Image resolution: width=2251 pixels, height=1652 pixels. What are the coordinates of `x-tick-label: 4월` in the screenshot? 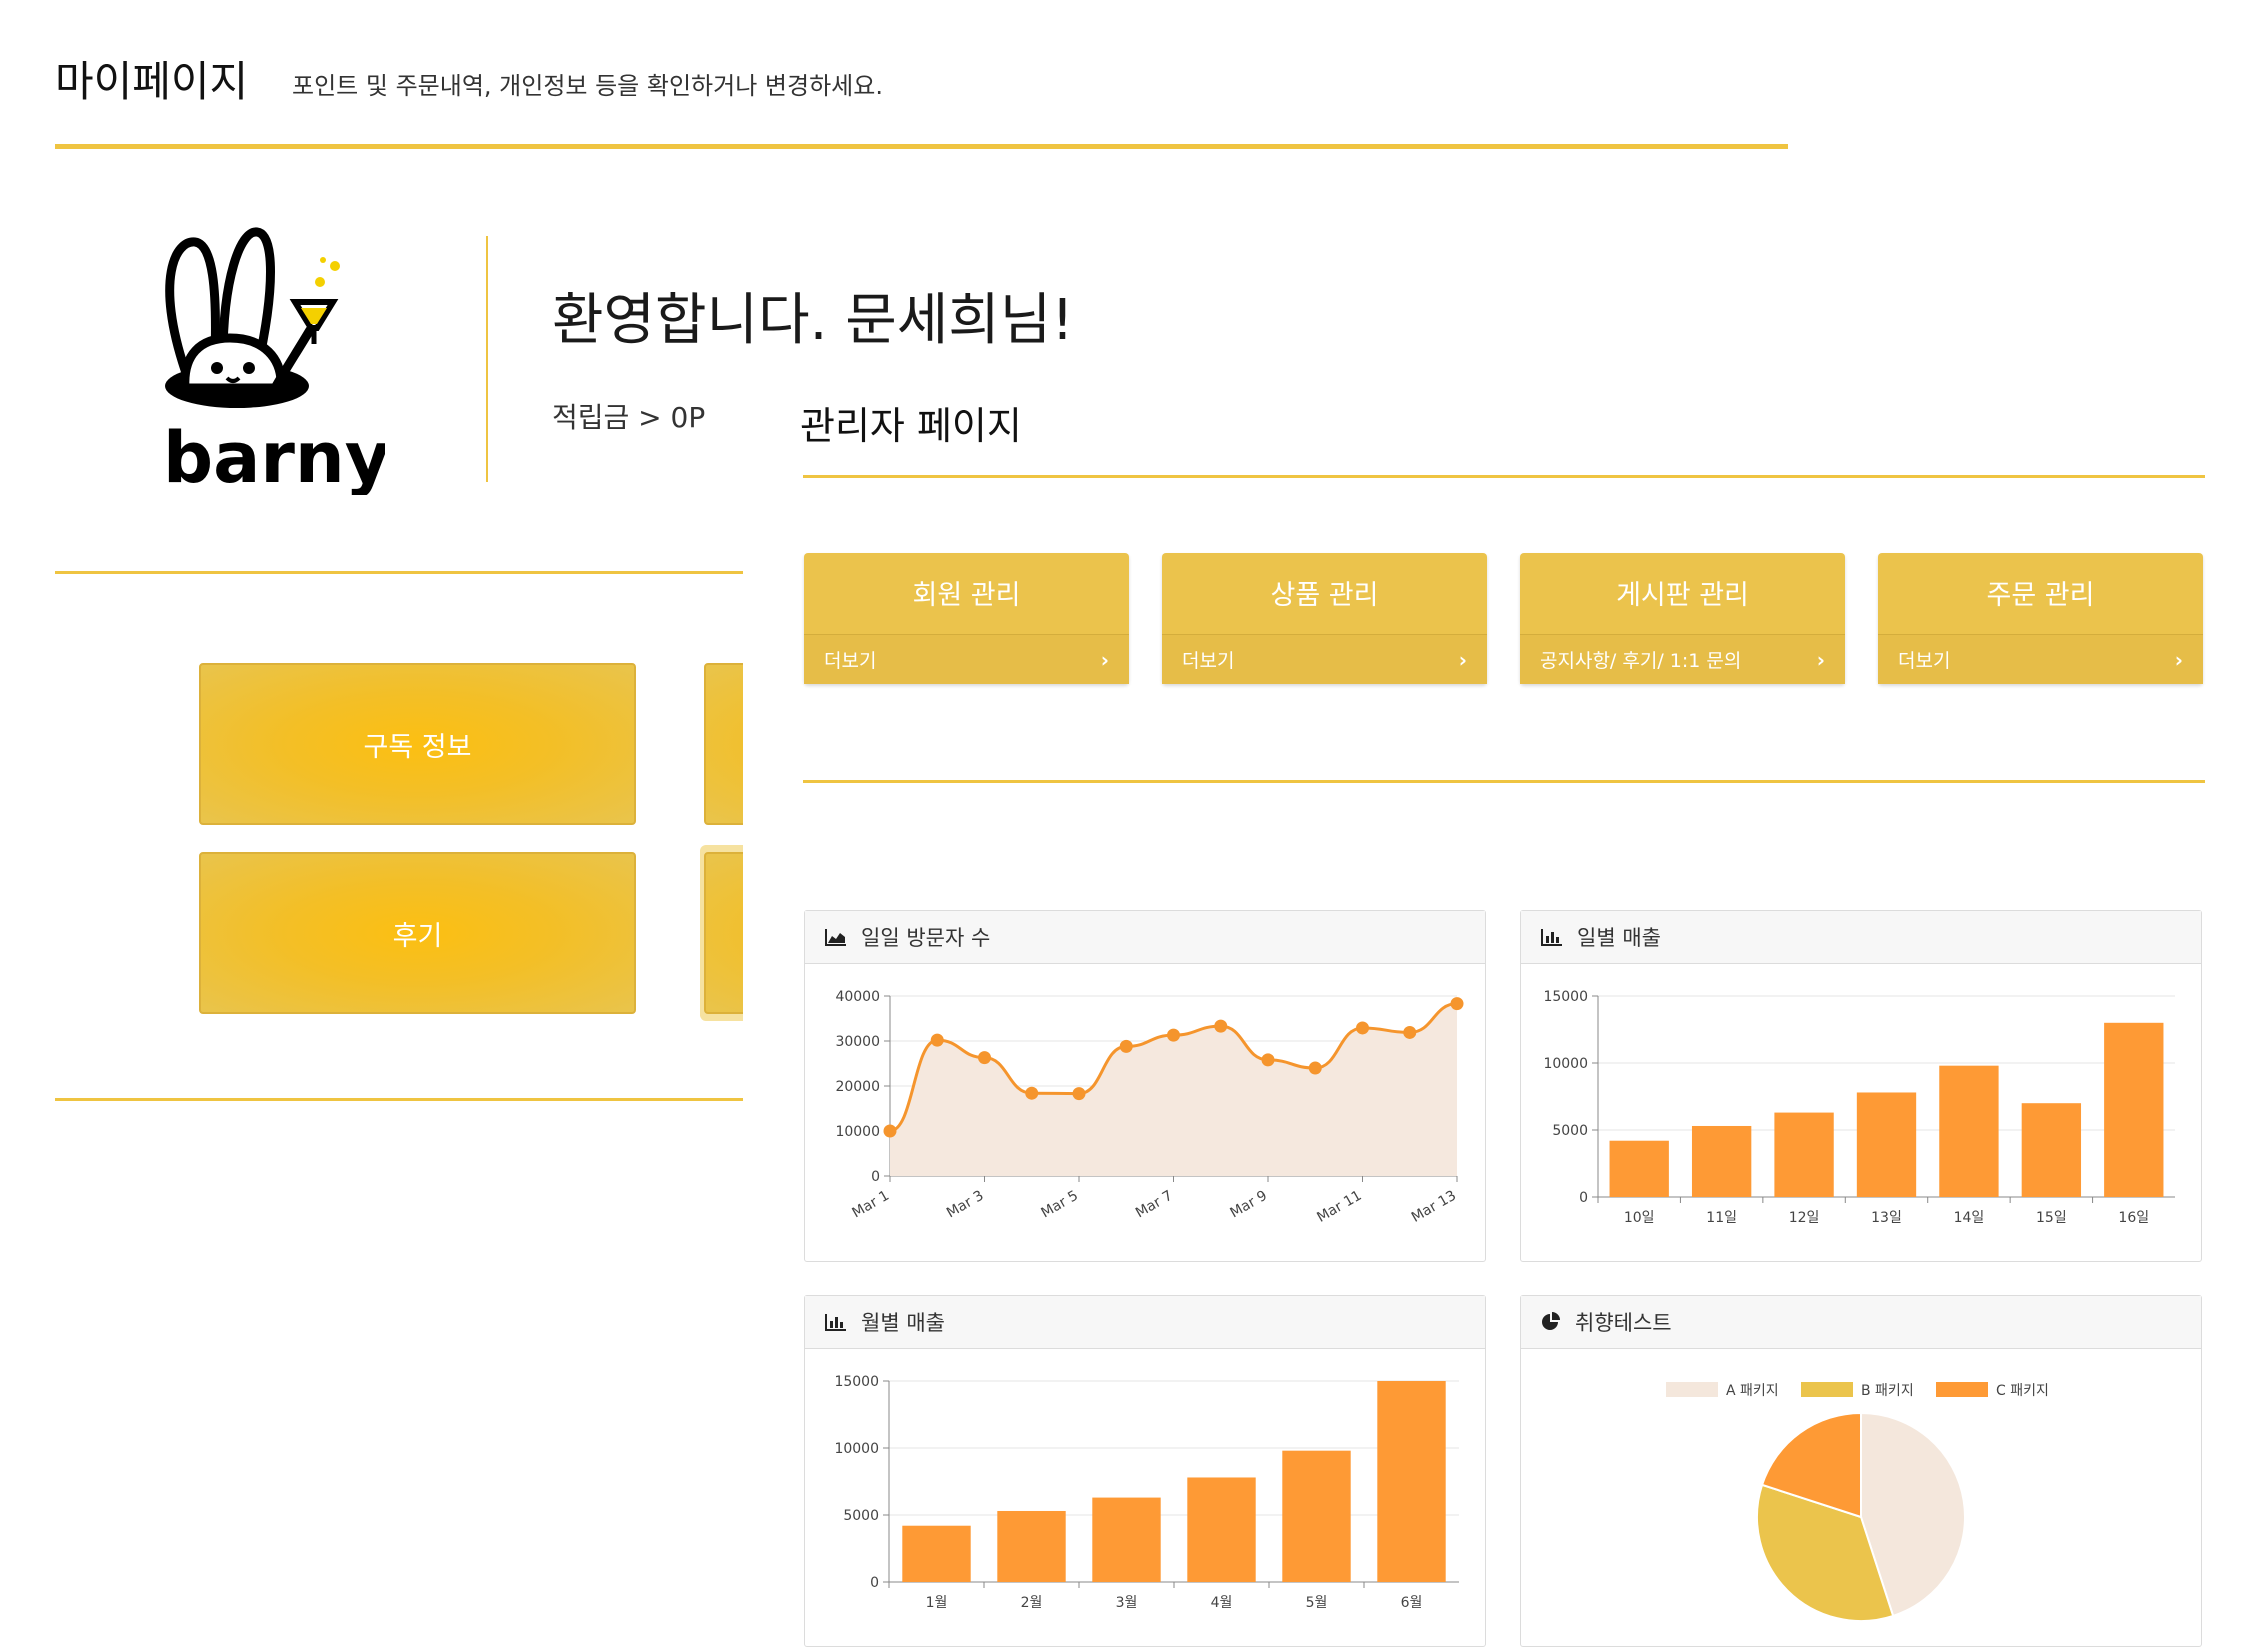 It's located at (1222, 1603).